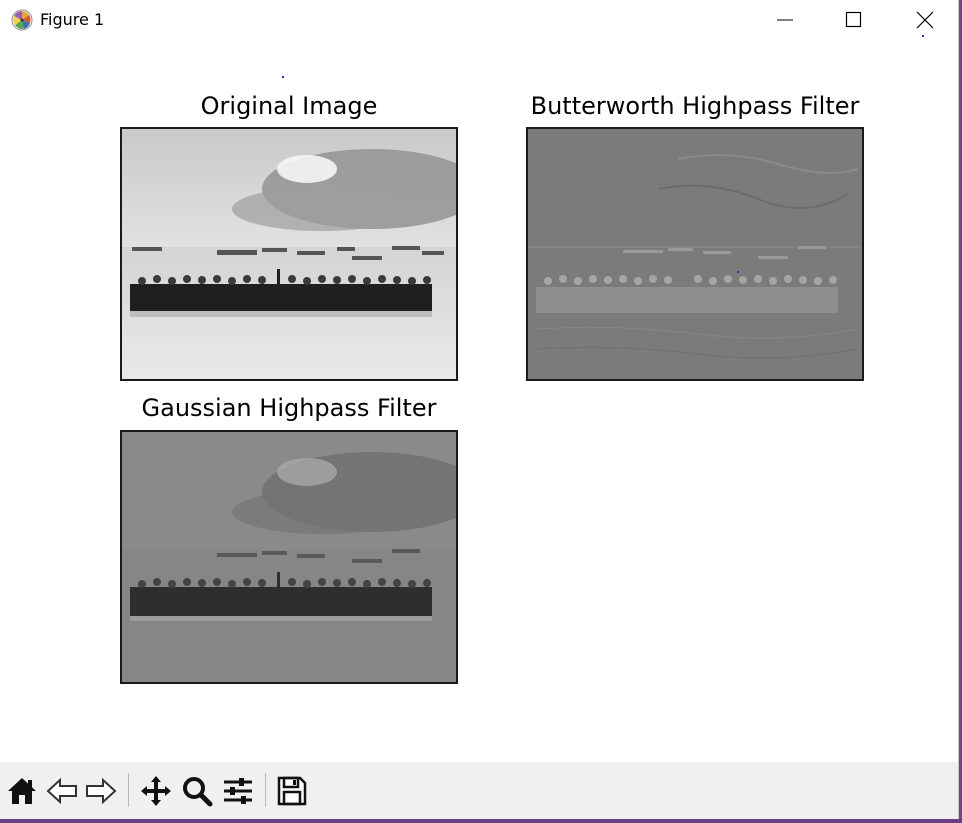 The image size is (962, 823). I want to click on home-button, so click(22, 791).